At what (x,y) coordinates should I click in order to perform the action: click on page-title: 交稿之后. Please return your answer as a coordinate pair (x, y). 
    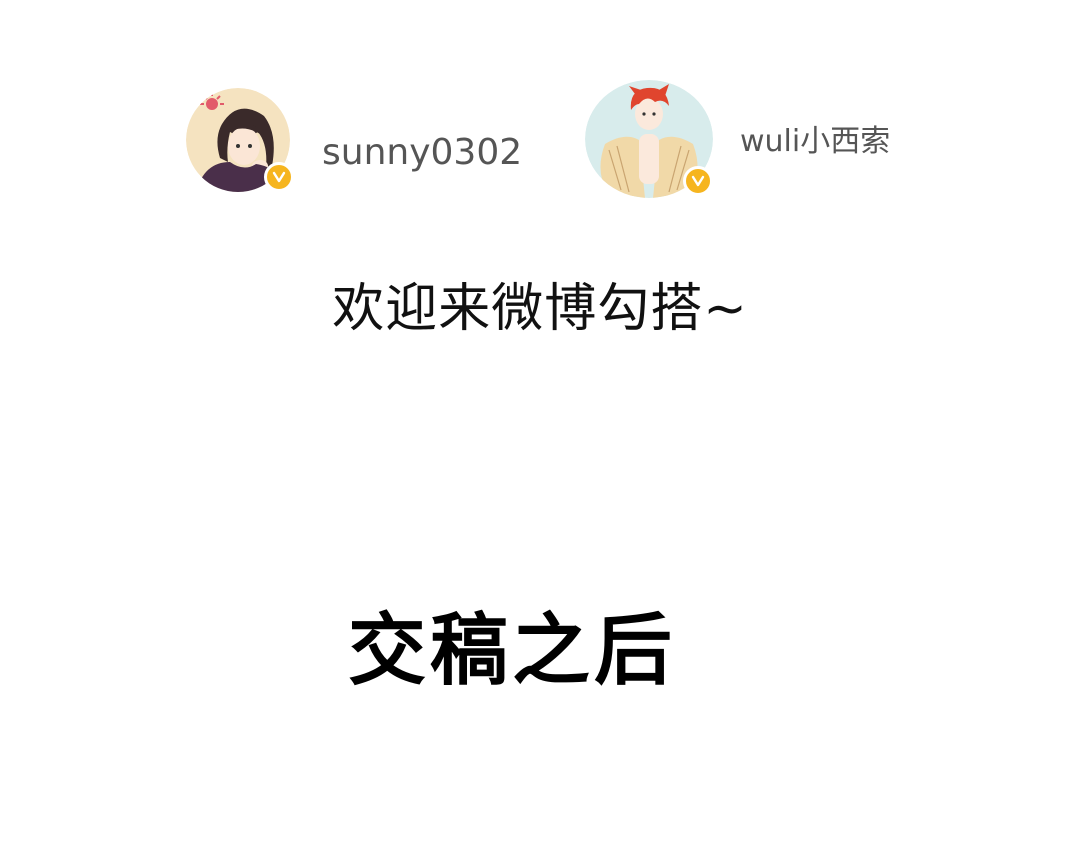
    Looking at the image, I should click on (511, 651).